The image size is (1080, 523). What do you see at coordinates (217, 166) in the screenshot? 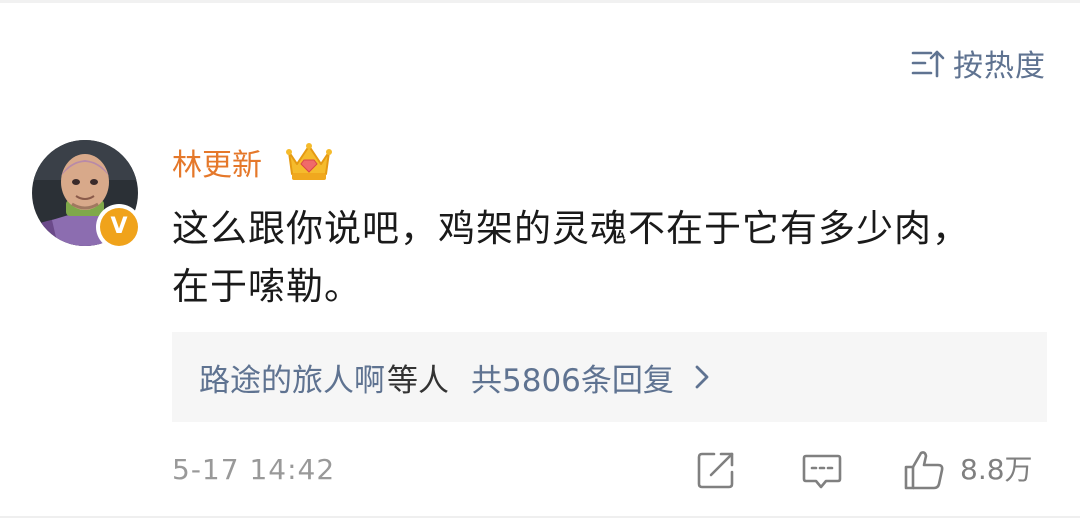
I see `comment-author: 林更新` at bounding box center [217, 166].